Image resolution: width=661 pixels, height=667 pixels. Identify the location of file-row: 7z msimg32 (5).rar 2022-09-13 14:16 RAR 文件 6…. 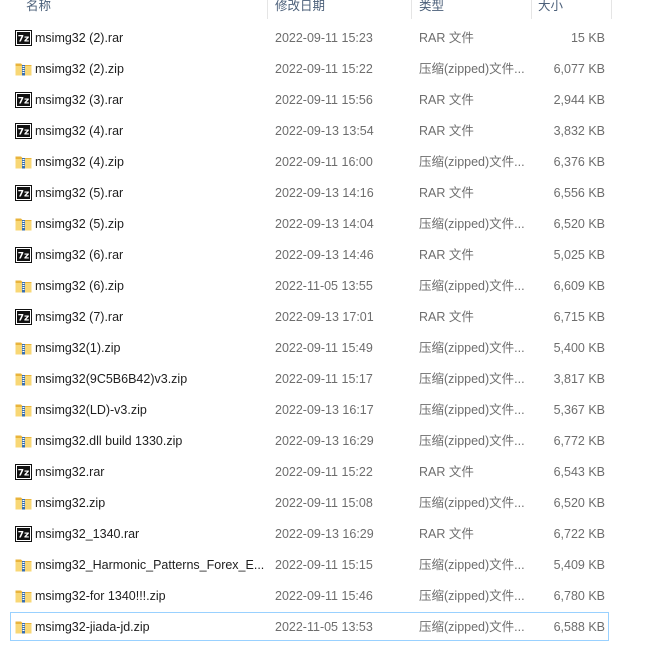
(309, 192).